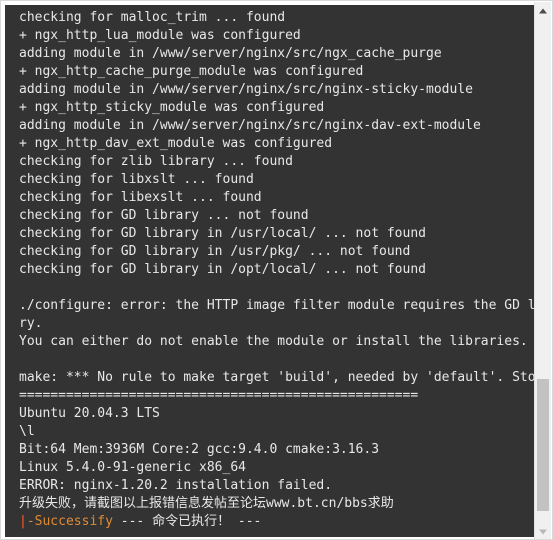 Image resolution: width=553 pixels, height=540 pixels. What do you see at coordinates (176, 143) in the screenshot?
I see `console-line: + ngx_http_dav_ext_module was configured` at bounding box center [176, 143].